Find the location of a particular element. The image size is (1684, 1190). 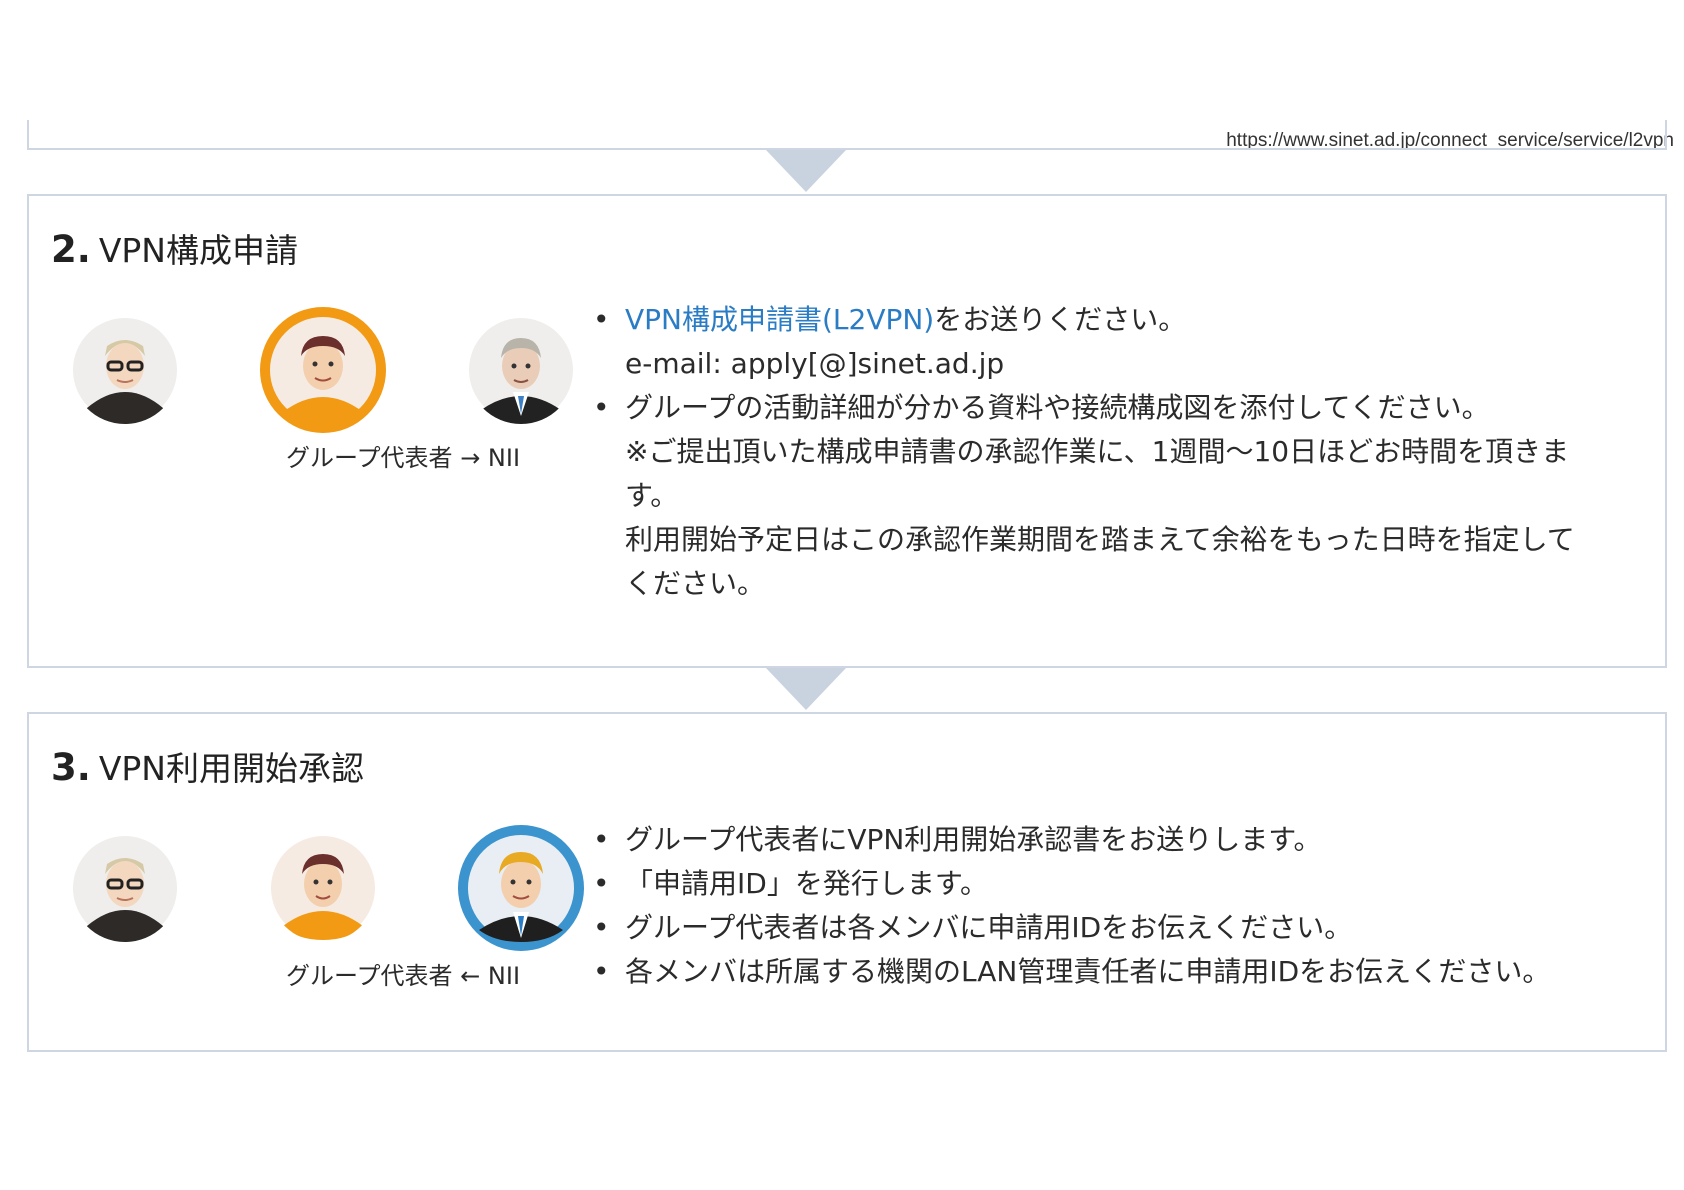

previous-step-box is located at coordinates (847, 135).